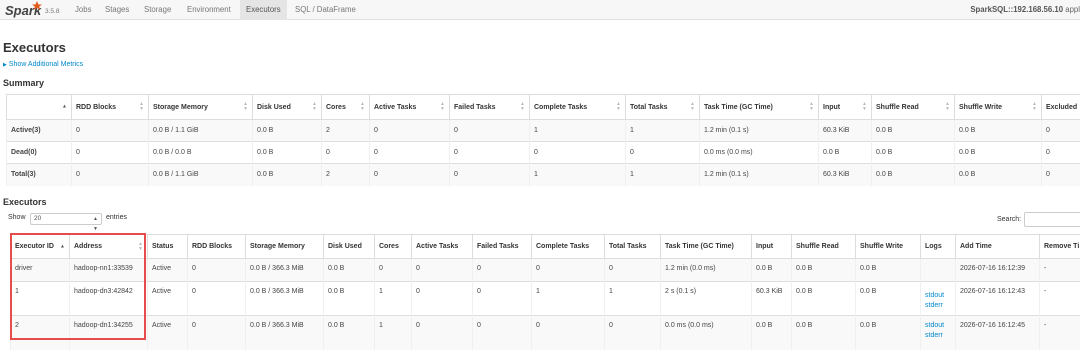 This screenshot has height=350, width=1080. I want to click on nav-tab-stages: Stages, so click(117, 10).